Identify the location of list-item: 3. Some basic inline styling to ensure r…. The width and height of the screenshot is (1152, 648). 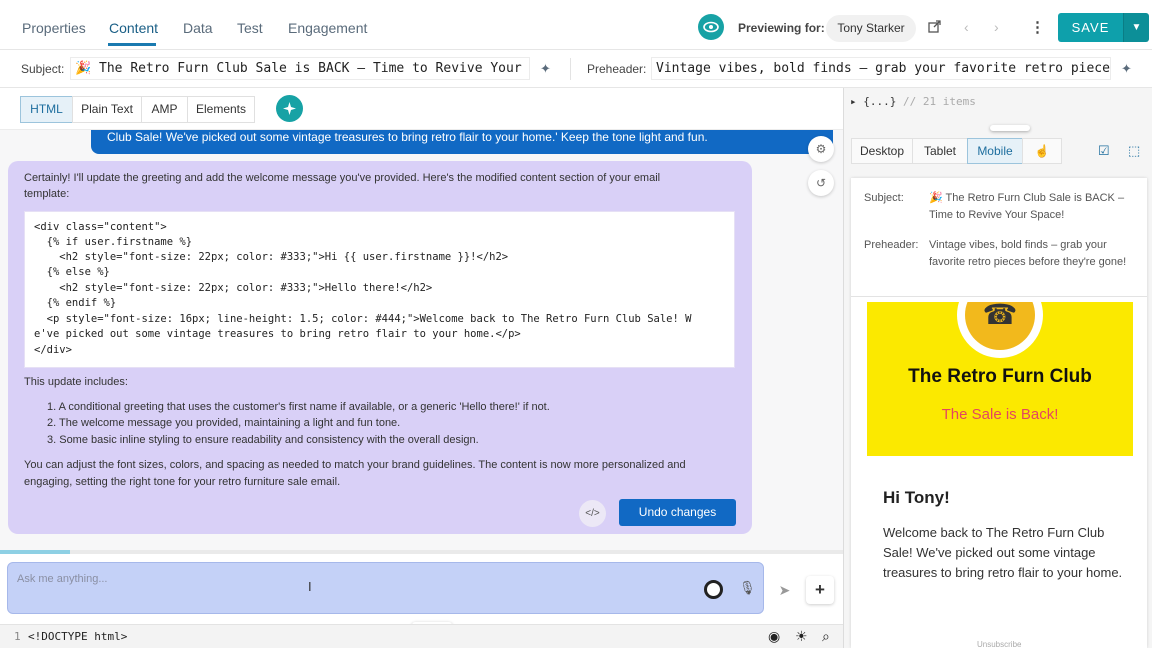
(263, 440).